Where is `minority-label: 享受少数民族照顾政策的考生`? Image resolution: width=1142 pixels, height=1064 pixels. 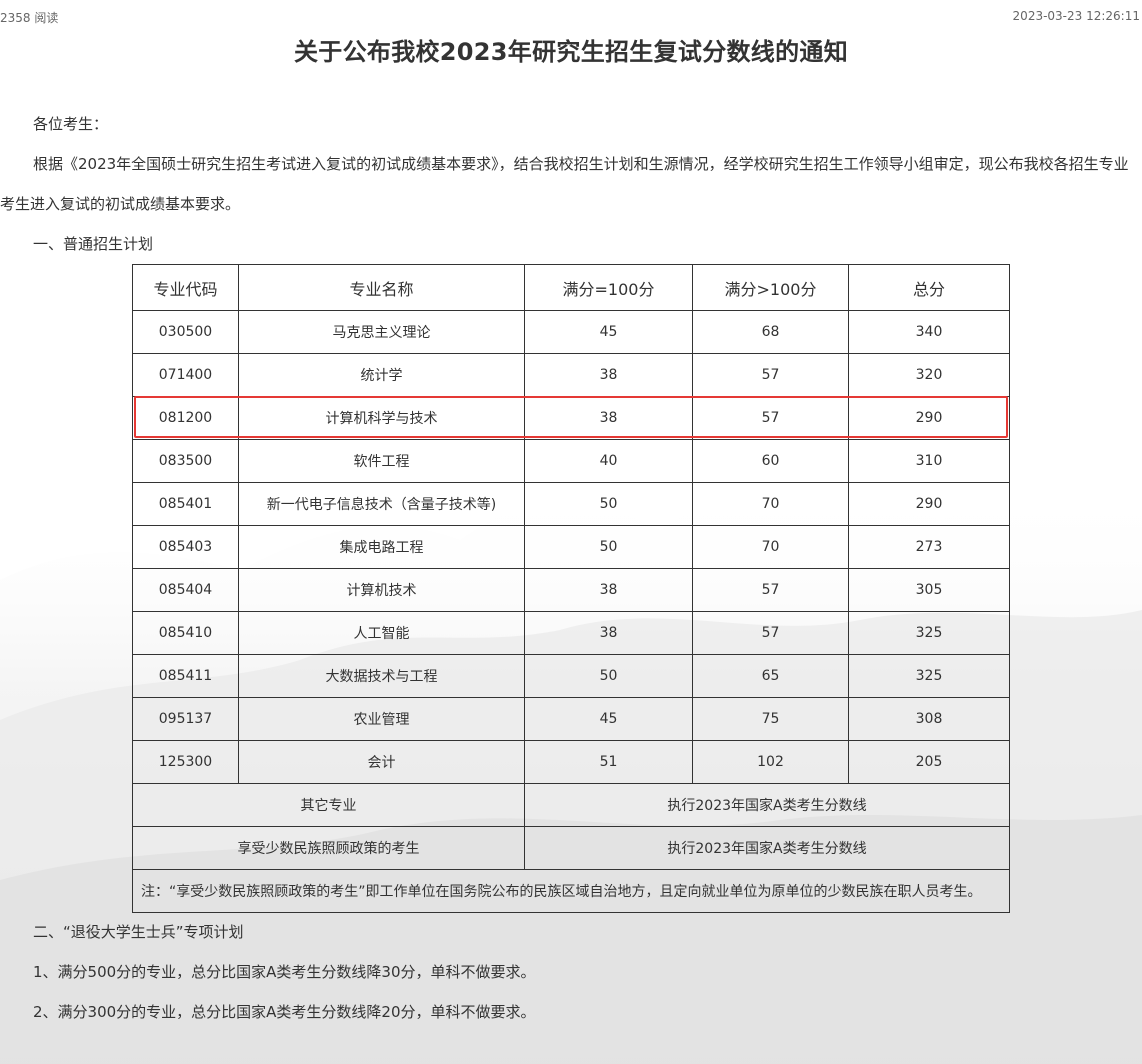 minority-label: 享受少数民族照顾政策的考生 is located at coordinates (328, 848).